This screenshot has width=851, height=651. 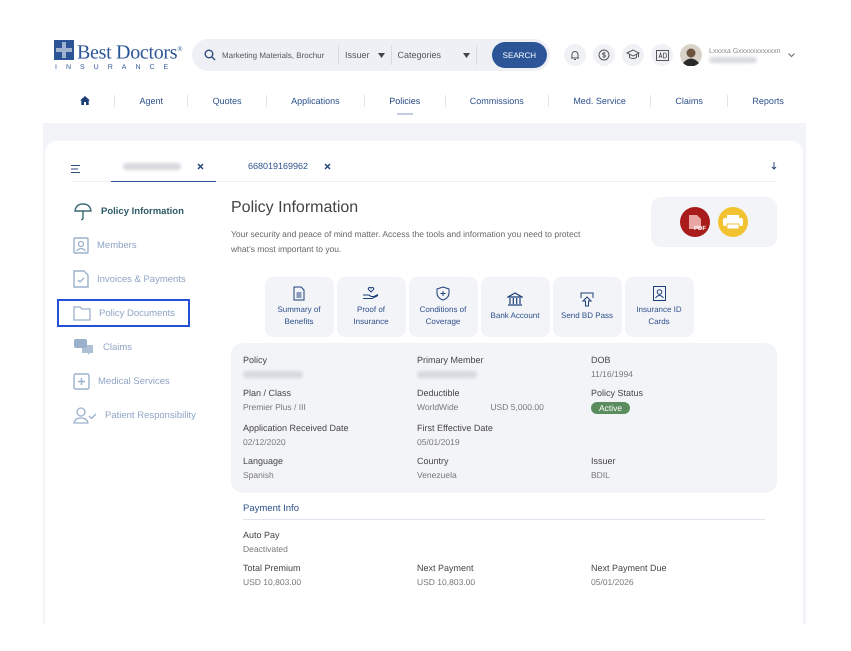 What do you see at coordinates (267, 393) in the screenshot?
I see `field-label: Plan / Class` at bounding box center [267, 393].